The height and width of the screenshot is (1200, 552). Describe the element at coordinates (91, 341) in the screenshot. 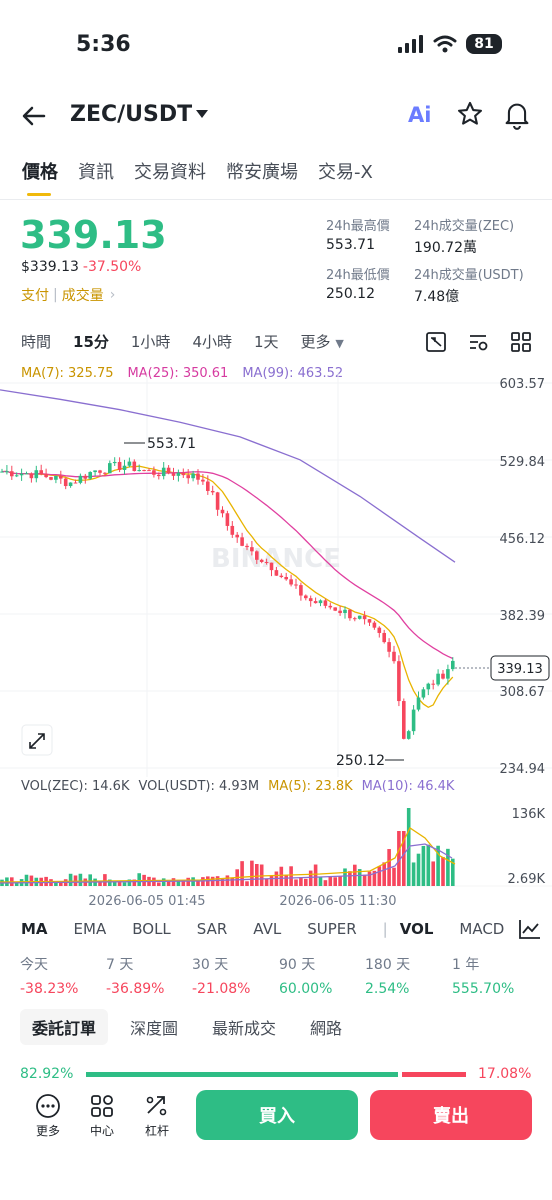

I see `interval-15m: 15分` at that location.